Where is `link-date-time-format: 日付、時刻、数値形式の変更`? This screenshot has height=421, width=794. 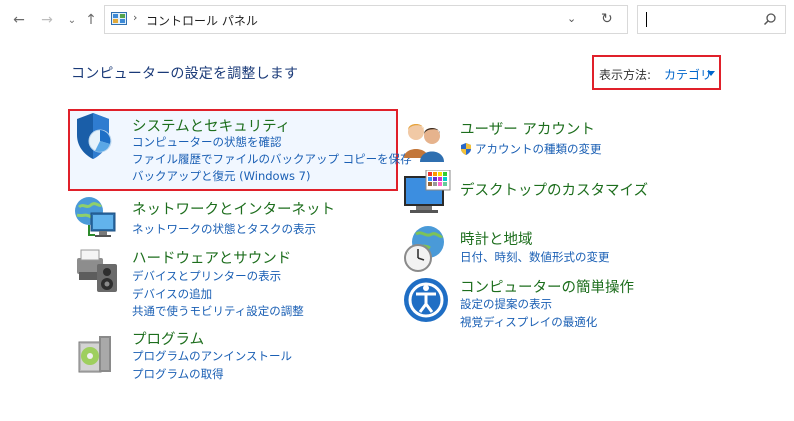
link-date-time-format: 日付、時刻、数値形式の変更 is located at coordinates (535, 257).